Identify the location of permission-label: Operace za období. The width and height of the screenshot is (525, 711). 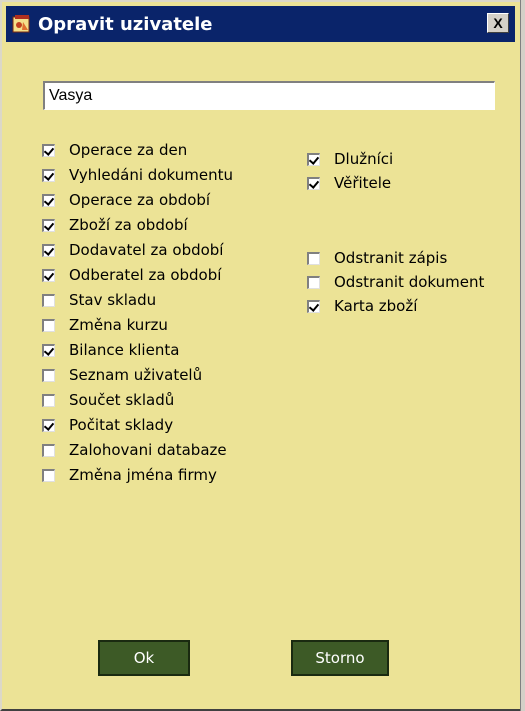
(140, 200).